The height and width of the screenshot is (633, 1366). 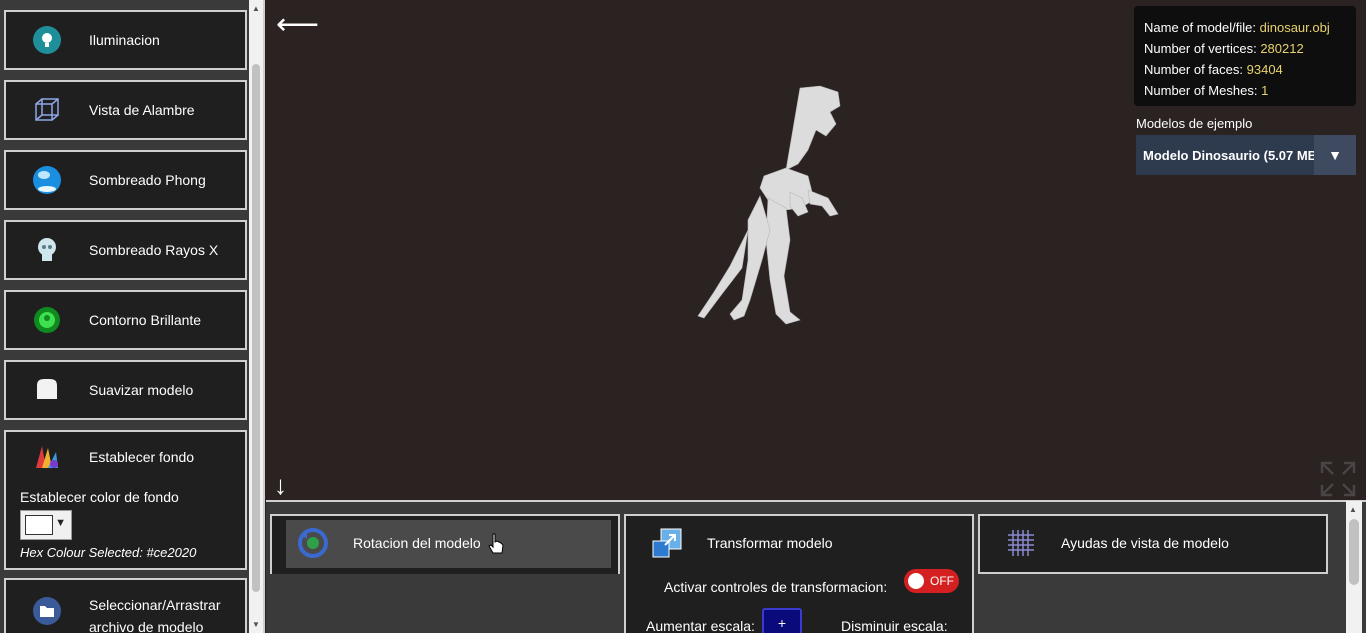 What do you see at coordinates (770, 543) in the screenshot?
I see `tab-label: Transformar modelo` at bounding box center [770, 543].